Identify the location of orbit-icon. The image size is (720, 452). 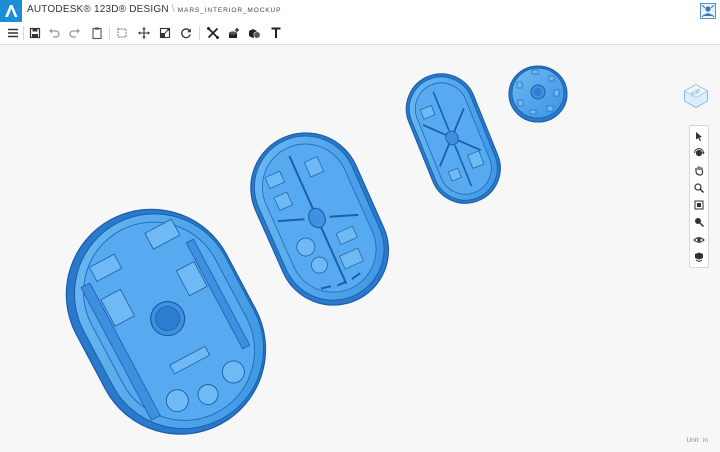
(699, 152).